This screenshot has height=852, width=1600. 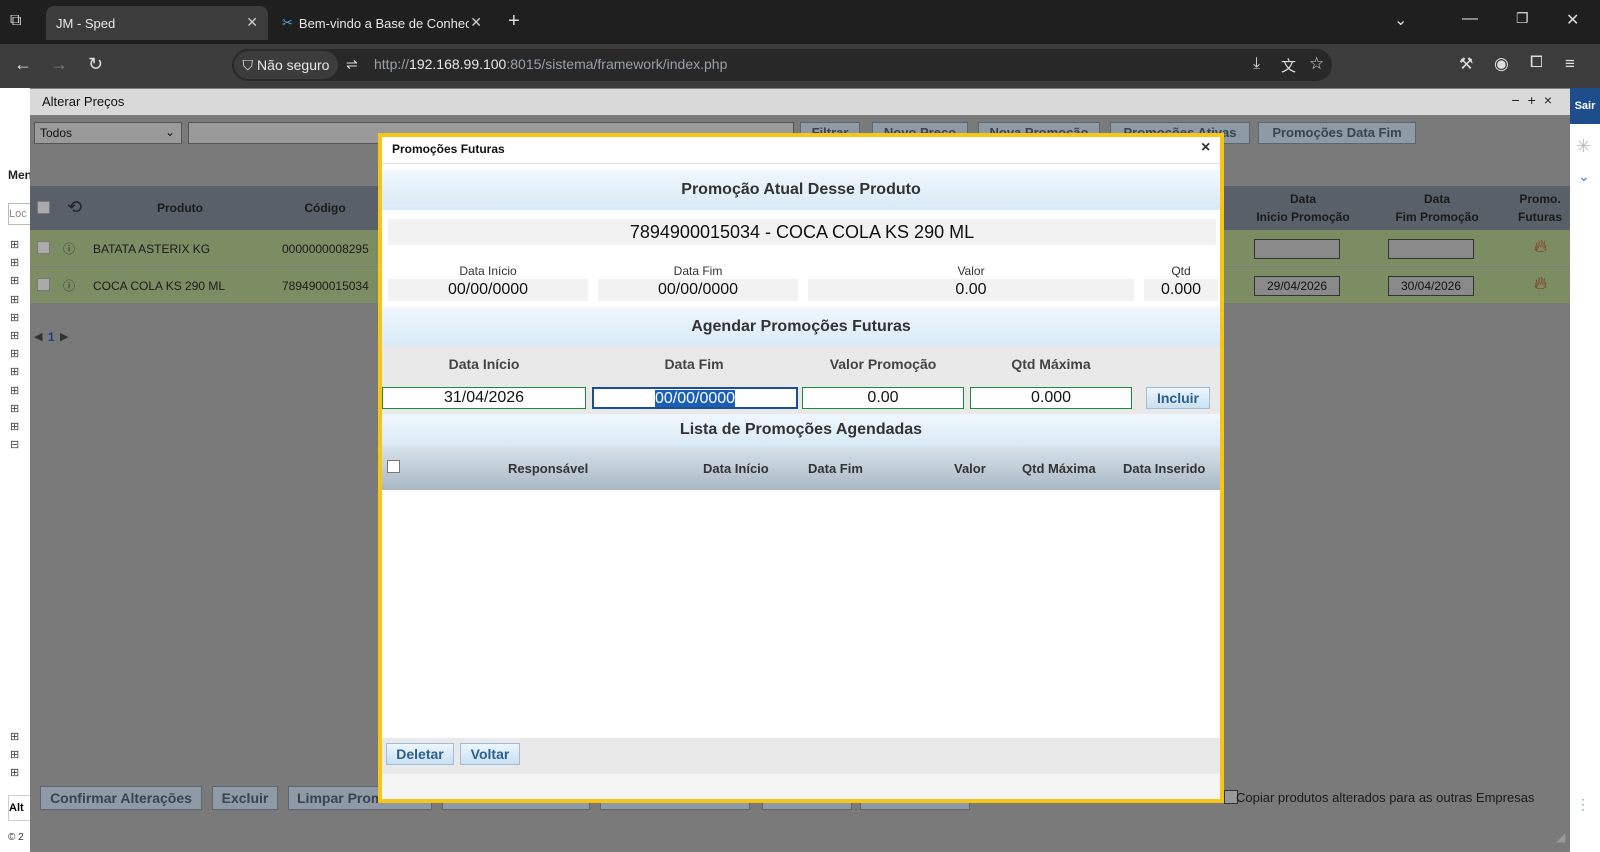 I want to click on tree-expanders-bottom: ⊞ ⊞ ⊞, so click(x=14, y=755).